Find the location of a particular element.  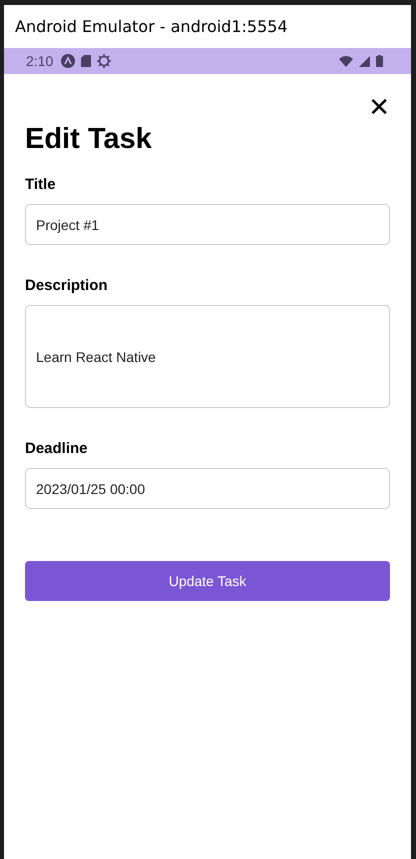

text-area: Learn React Native is located at coordinates (207, 356).